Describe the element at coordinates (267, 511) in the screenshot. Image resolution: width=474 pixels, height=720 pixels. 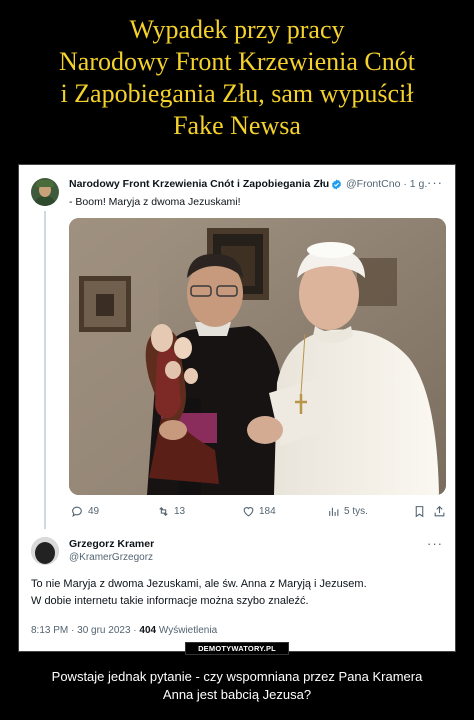
I see `like-count: 184` at that location.